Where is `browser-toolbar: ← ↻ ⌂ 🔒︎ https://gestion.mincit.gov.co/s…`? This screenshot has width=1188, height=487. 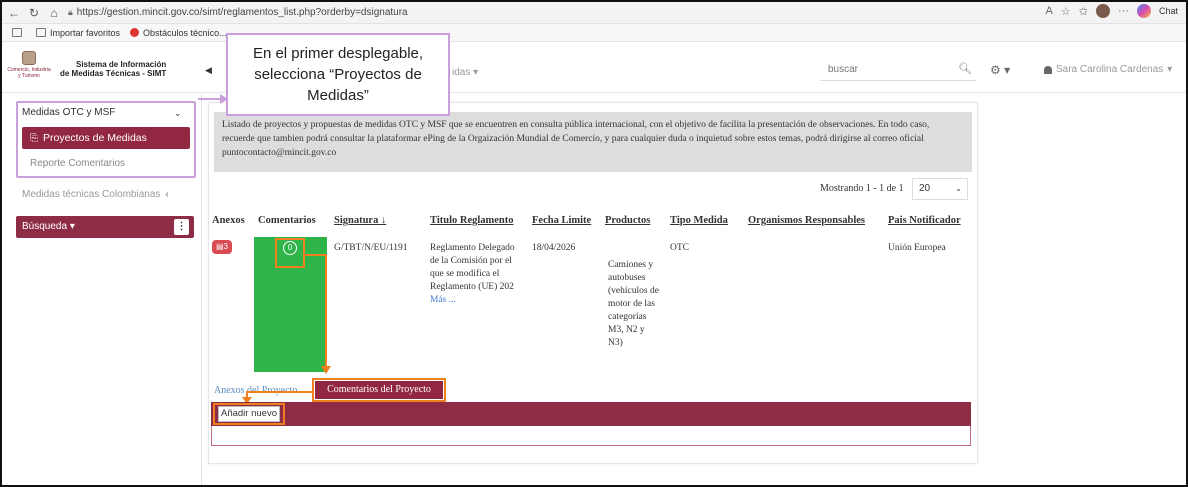 browser-toolbar: ← ↻ ⌂ 🔒︎ https://gestion.mincit.gov.co/s… is located at coordinates (594, 13).